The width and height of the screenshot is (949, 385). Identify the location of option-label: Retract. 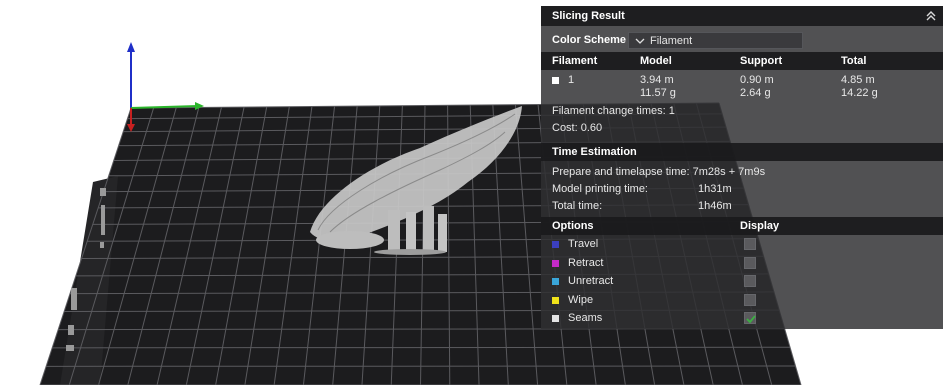
(586, 262).